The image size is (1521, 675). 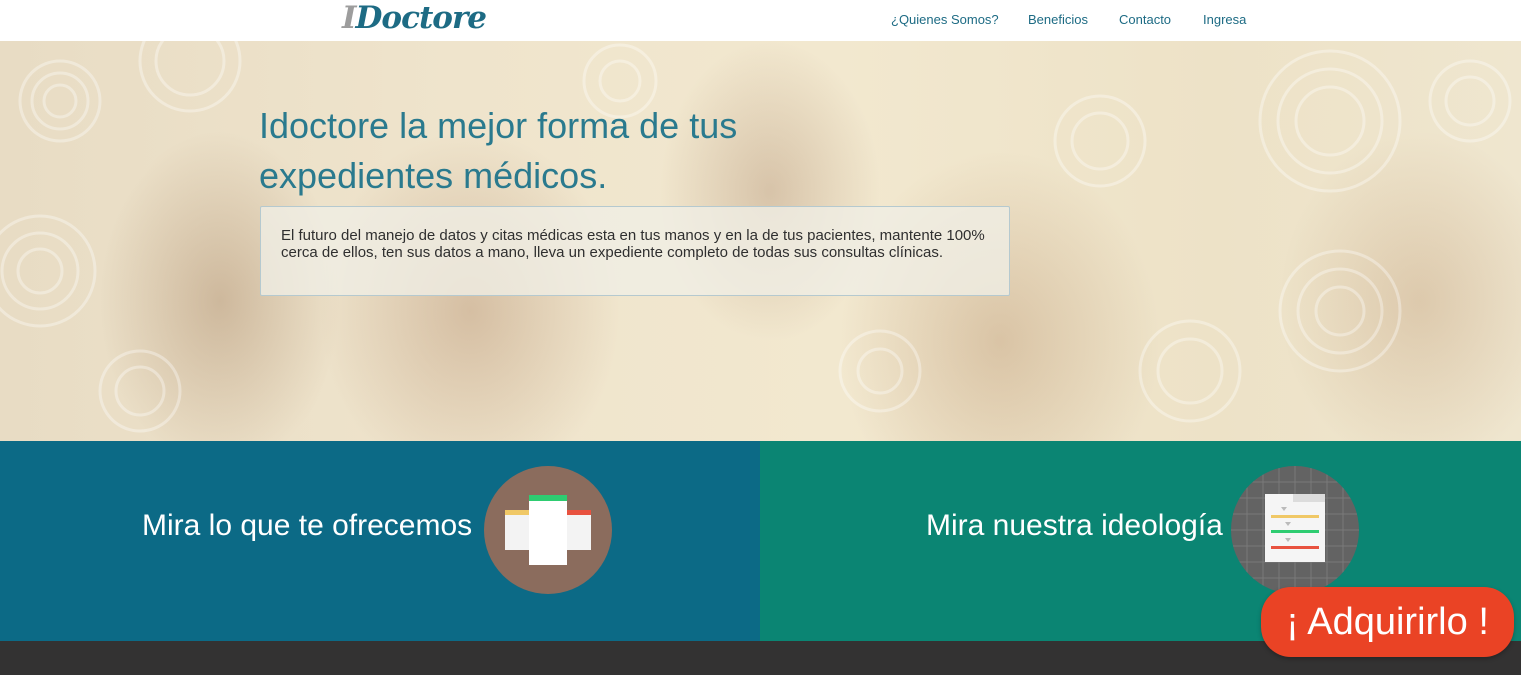 I want to click on nav-link-beneficios: Beneficios, so click(x=1073, y=20).